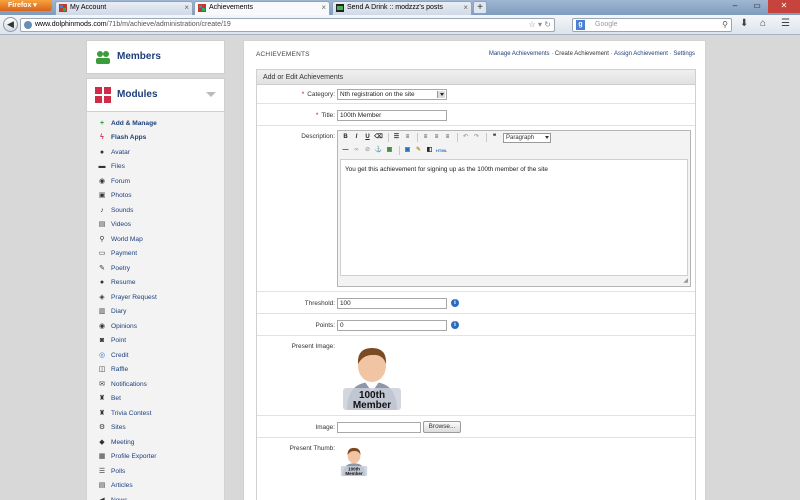 The width and height of the screenshot is (800, 500). What do you see at coordinates (139, 56) in the screenshot?
I see `members-title: Members` at bounding box center [139, 56].